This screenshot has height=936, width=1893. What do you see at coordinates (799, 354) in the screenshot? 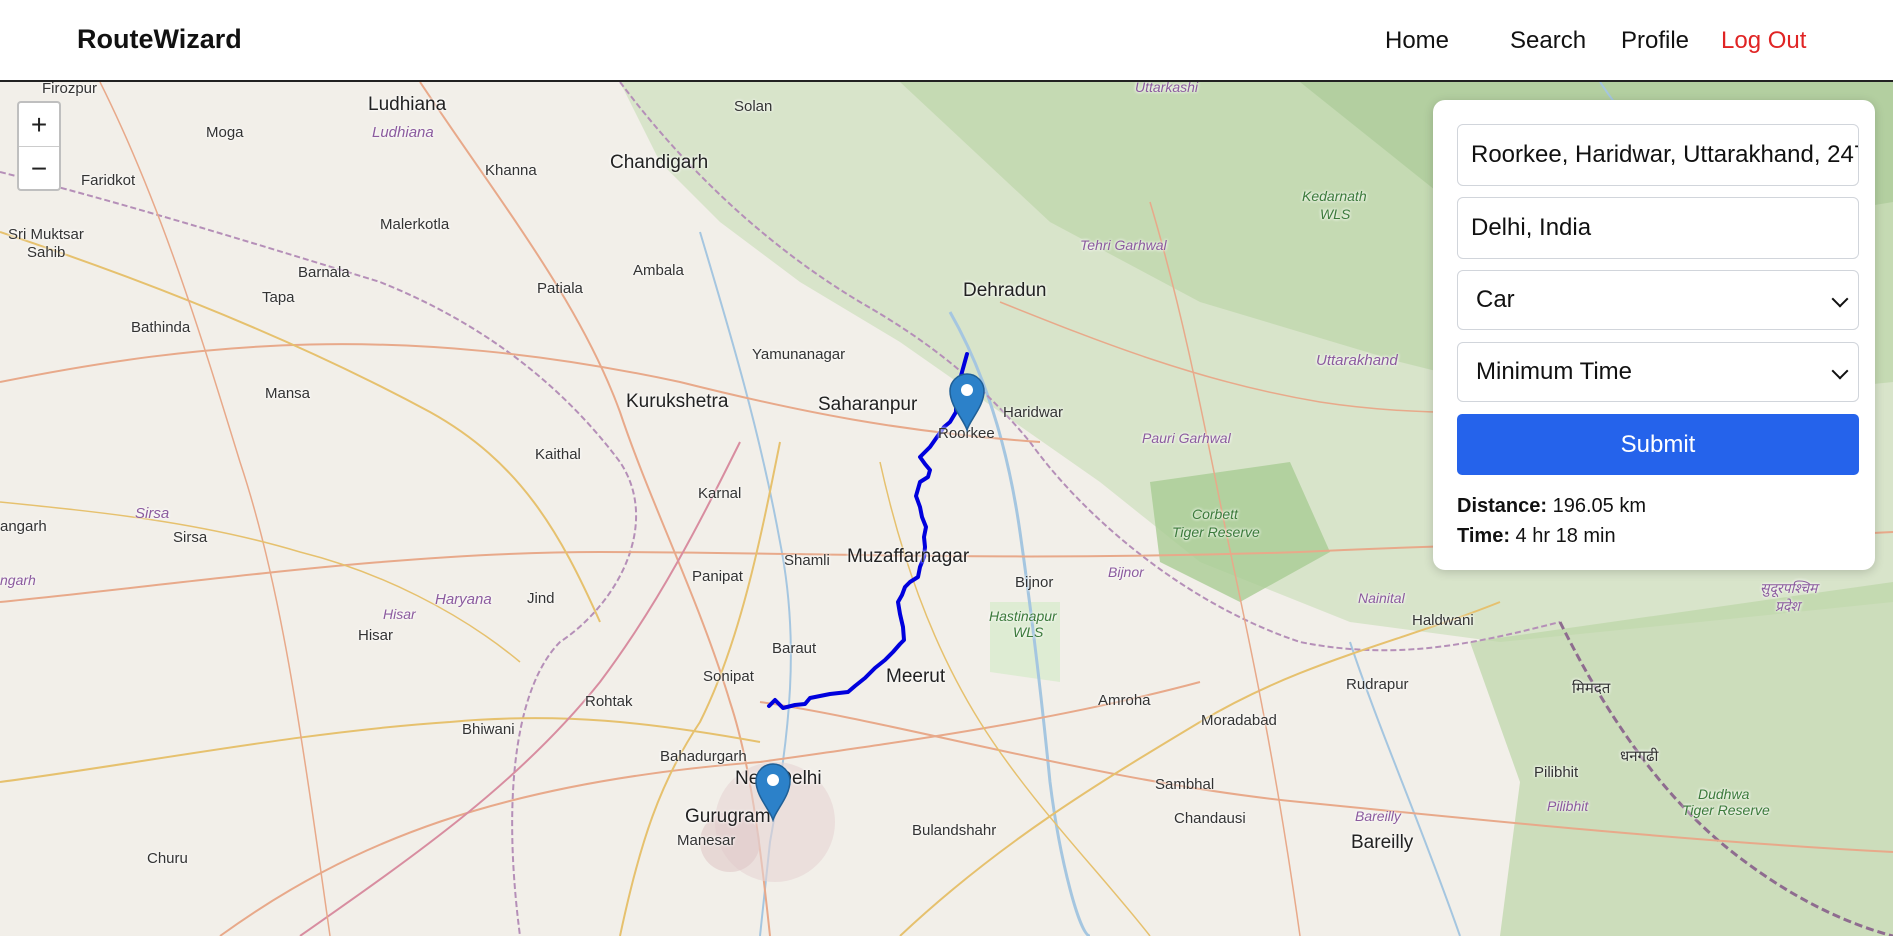
I see `map-label-yamunanagar: Yamunanagar` at bounding box center [799, 354].